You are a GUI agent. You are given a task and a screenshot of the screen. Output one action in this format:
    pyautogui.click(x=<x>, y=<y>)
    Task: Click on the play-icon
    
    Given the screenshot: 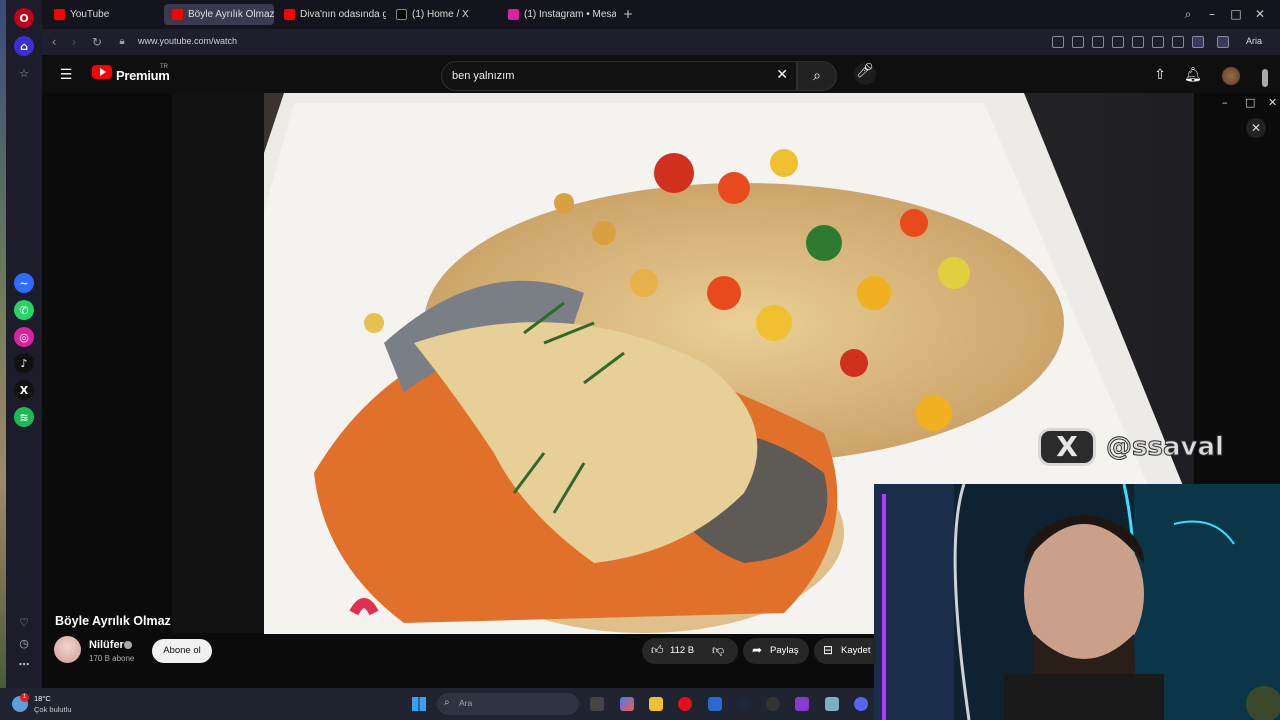 What is the action you would take?
    pyautogui.click(x=1118, y=42)
    